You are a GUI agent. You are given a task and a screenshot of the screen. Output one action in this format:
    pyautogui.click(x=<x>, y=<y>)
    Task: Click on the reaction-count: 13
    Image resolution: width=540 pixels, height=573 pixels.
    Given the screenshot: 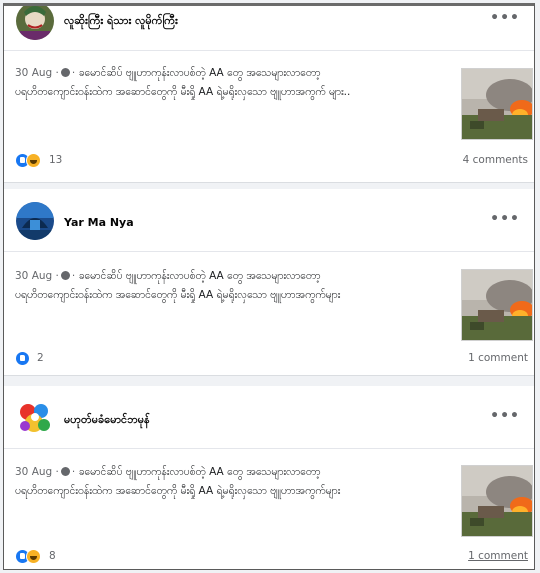 What is the action you would take?
    pyautogui.click(x=56, y=160)
    